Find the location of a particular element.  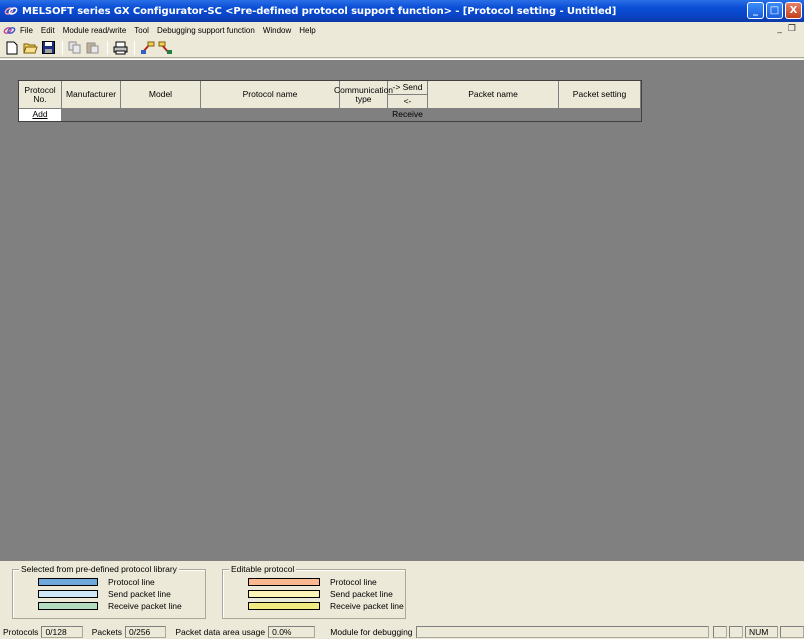

editable-receive-packet-line-swatch is located at coordinates (284, 606).